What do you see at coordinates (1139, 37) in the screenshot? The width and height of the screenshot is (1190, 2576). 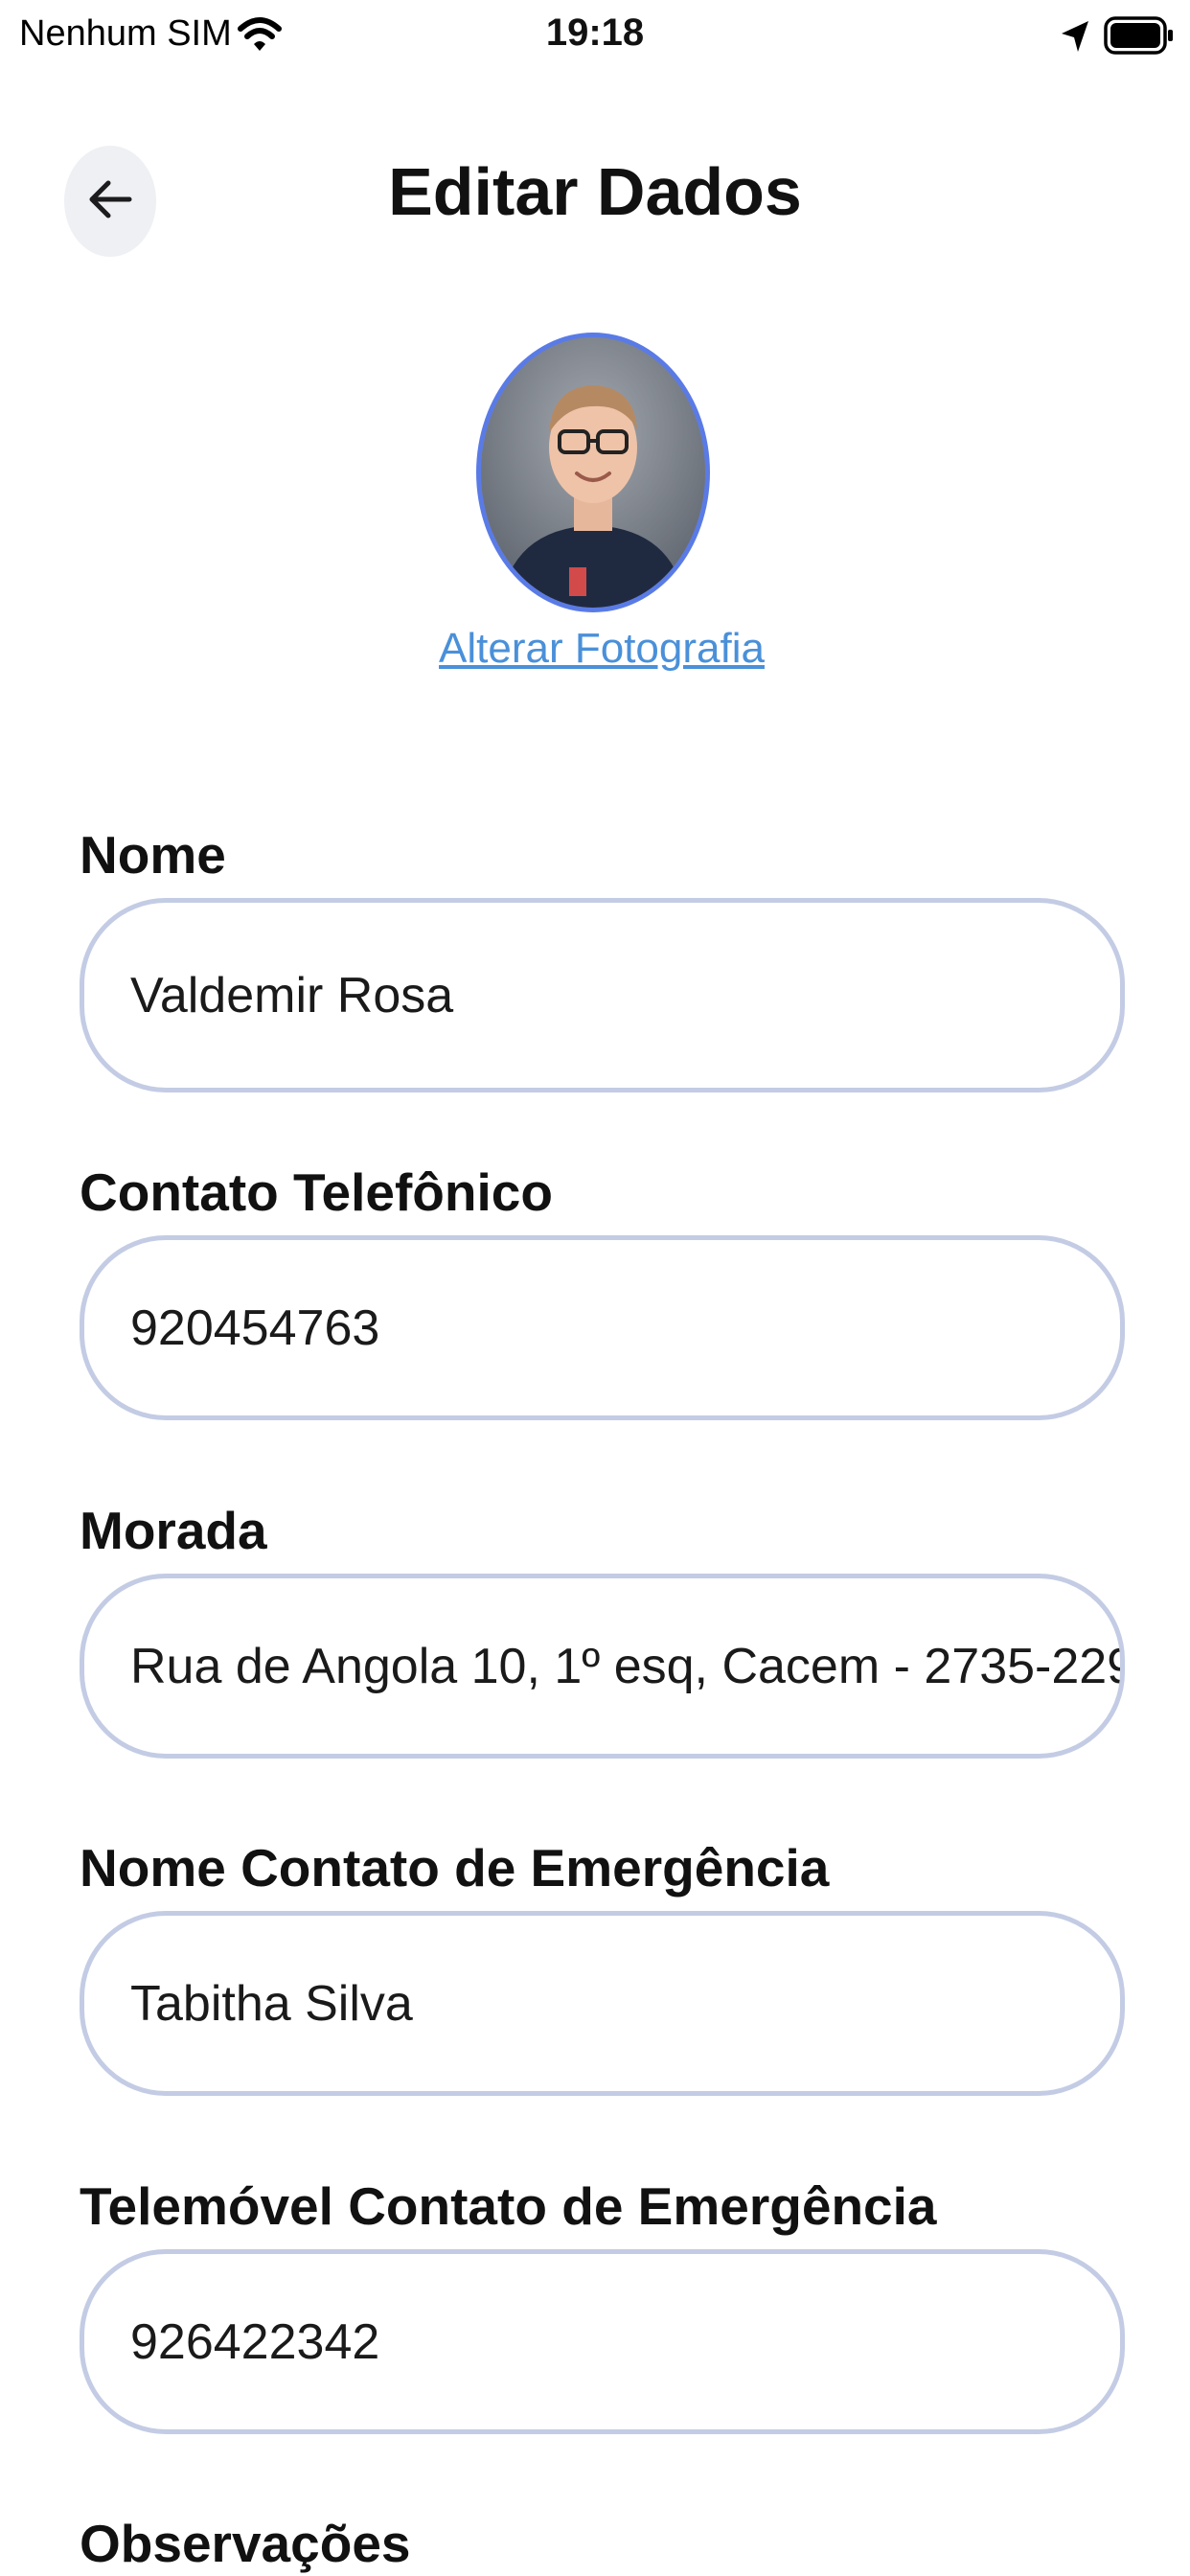 I see `battery-icon` at bounding box center [1139, 37].